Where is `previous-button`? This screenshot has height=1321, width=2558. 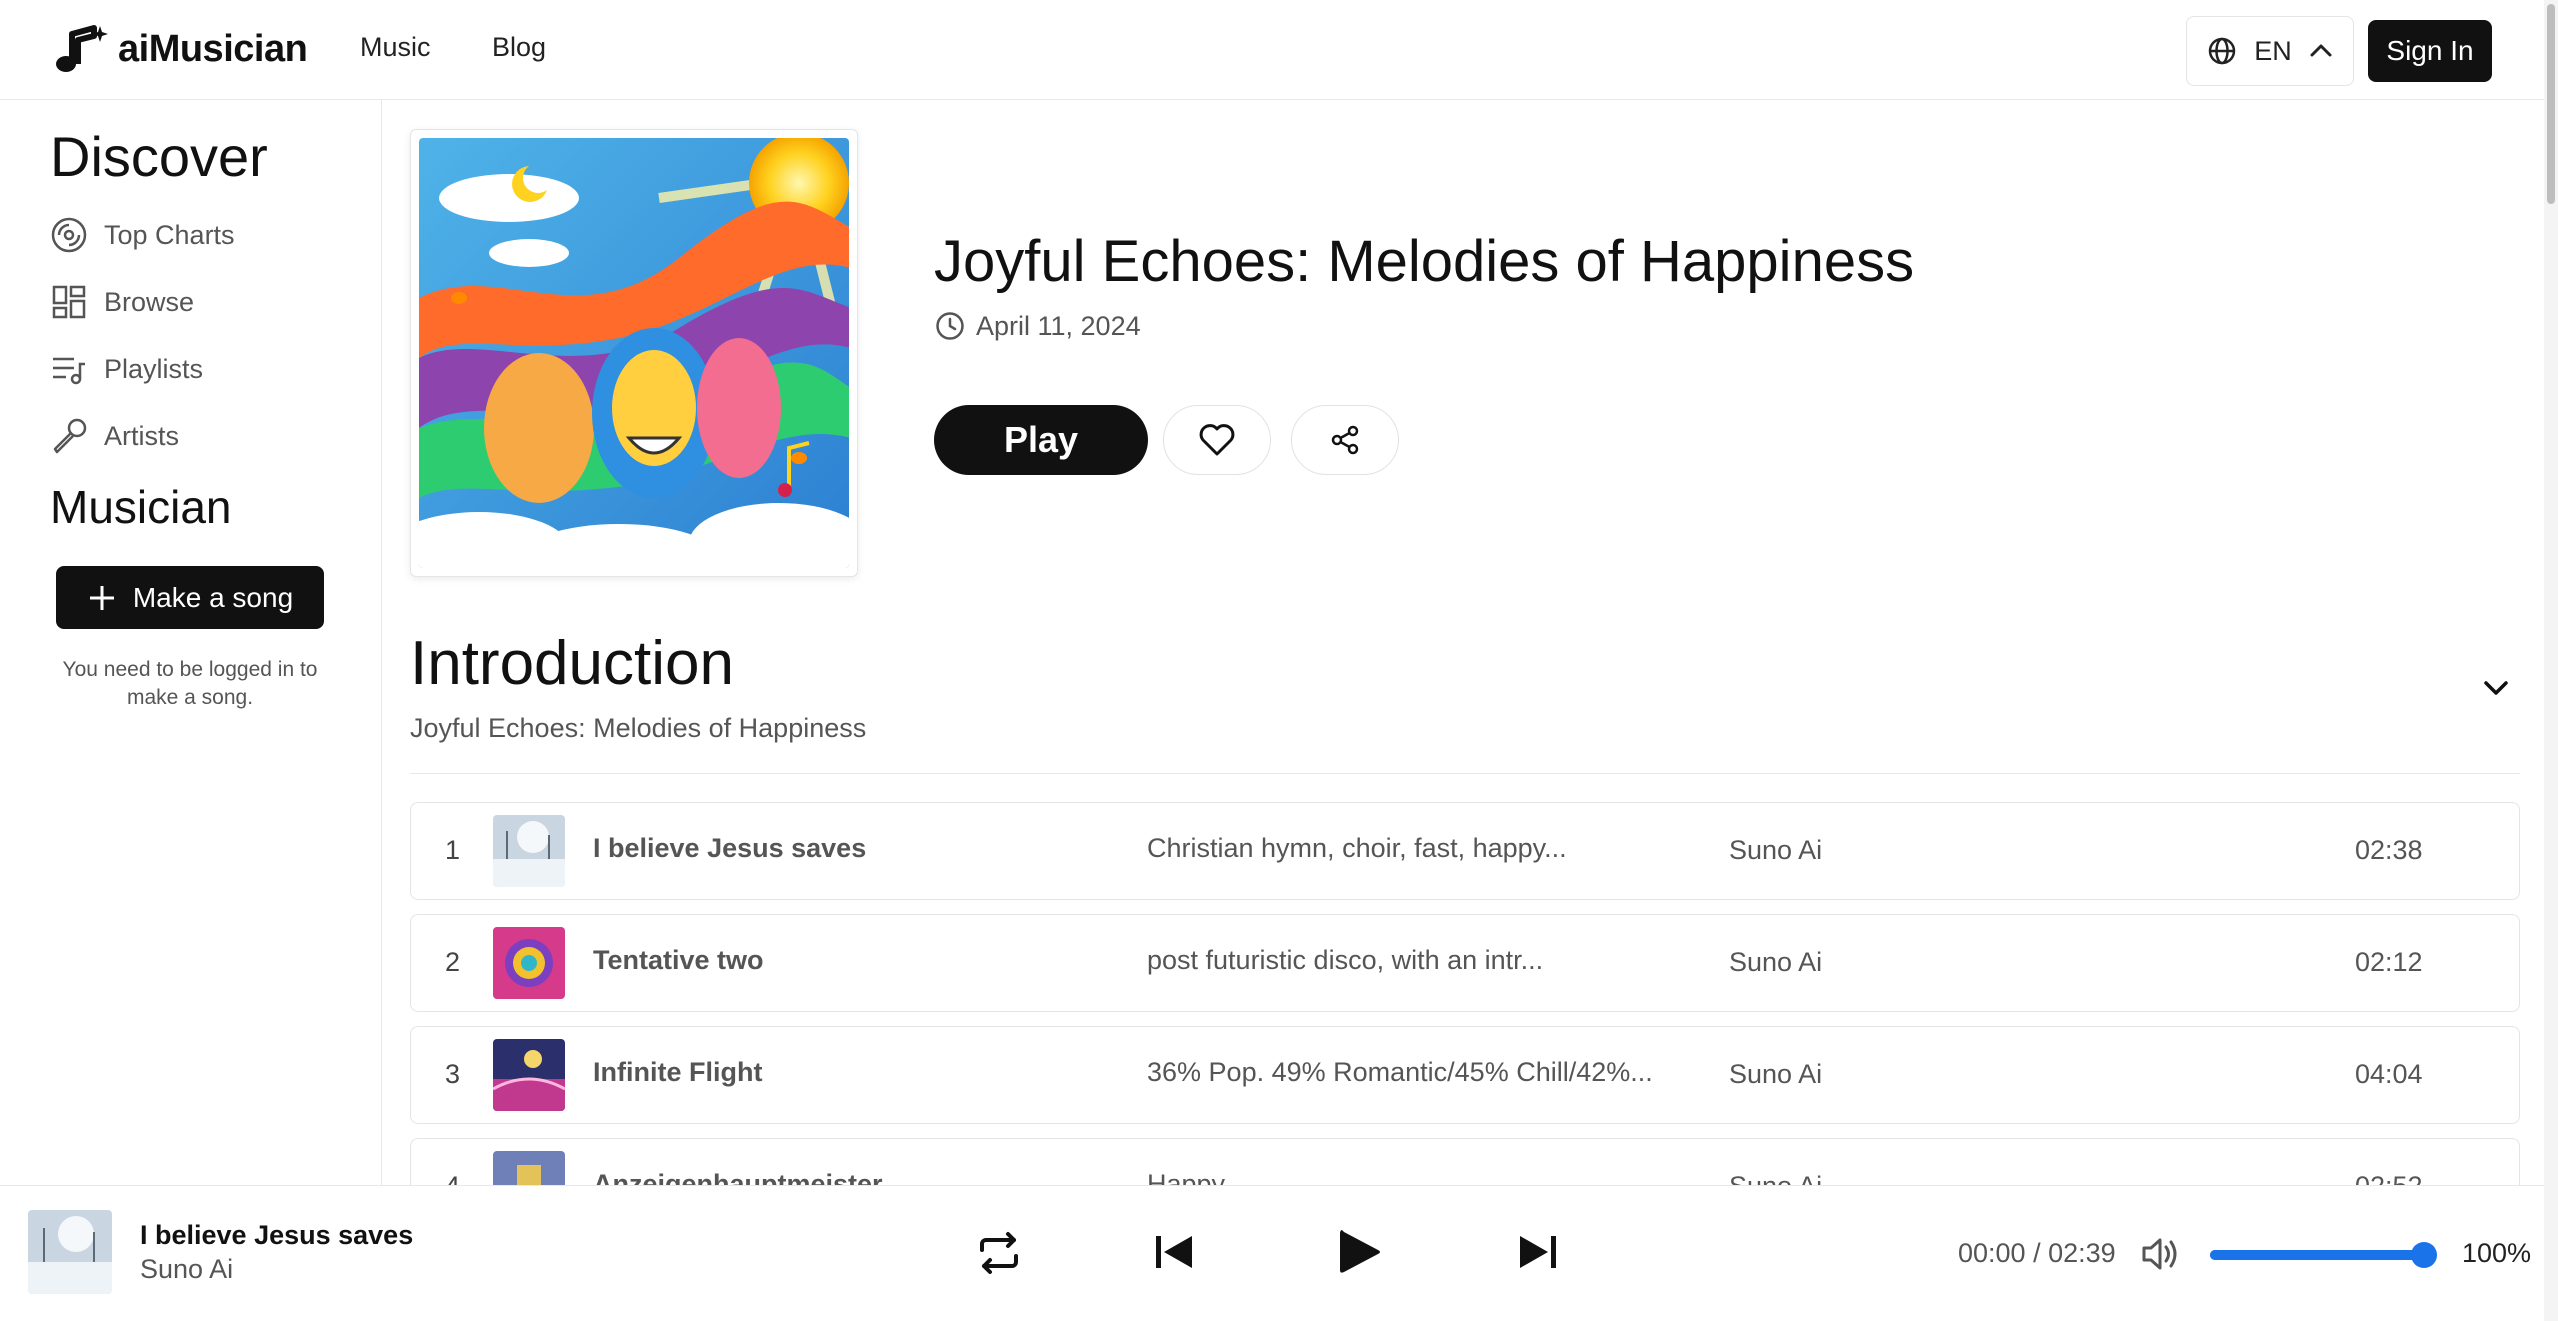
previous-button is located at coordinates (1174, 1254).